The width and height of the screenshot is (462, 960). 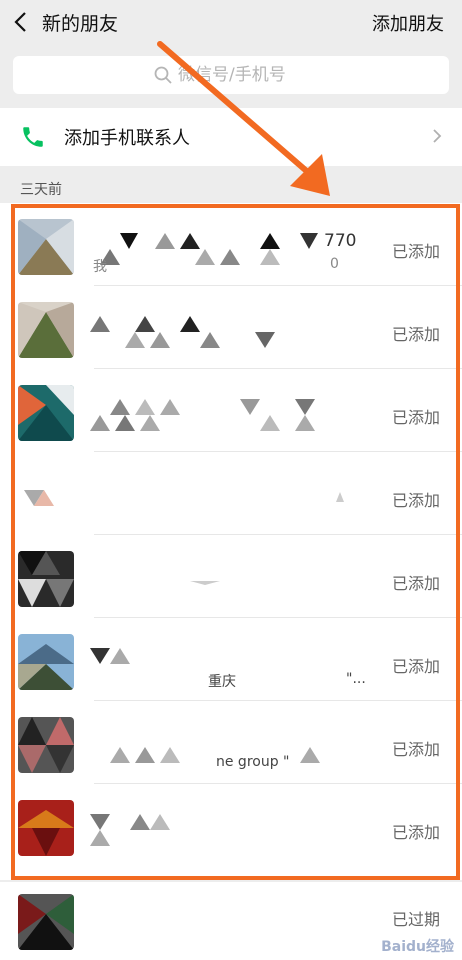 I want to click on back-button, so click(x=20, y=22).